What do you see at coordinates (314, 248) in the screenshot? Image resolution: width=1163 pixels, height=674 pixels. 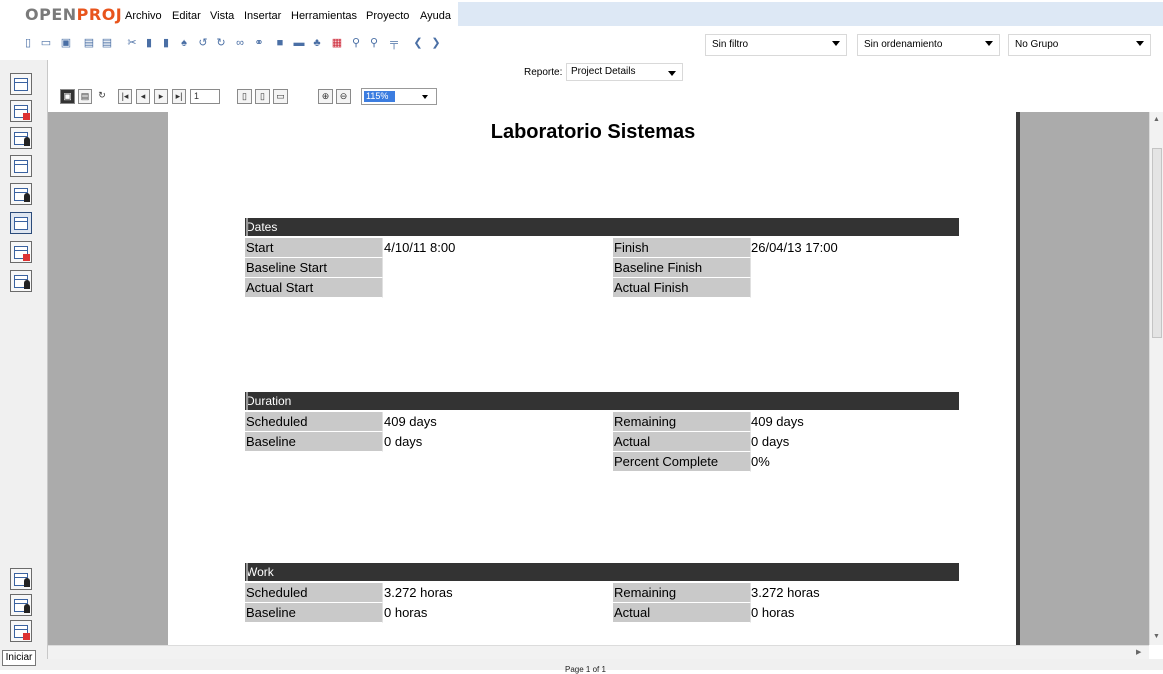 I see `start-label: Start` at bounding box center [314, 248].